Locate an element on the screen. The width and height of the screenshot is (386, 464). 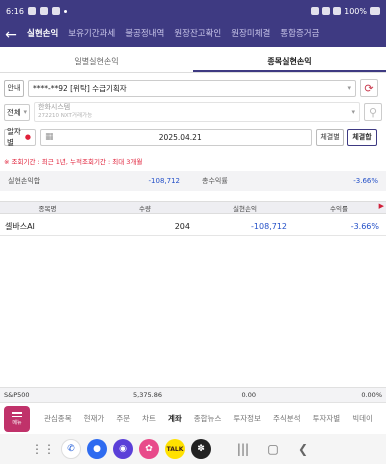
battery-level: 100% is located at coordinates (355, 11).